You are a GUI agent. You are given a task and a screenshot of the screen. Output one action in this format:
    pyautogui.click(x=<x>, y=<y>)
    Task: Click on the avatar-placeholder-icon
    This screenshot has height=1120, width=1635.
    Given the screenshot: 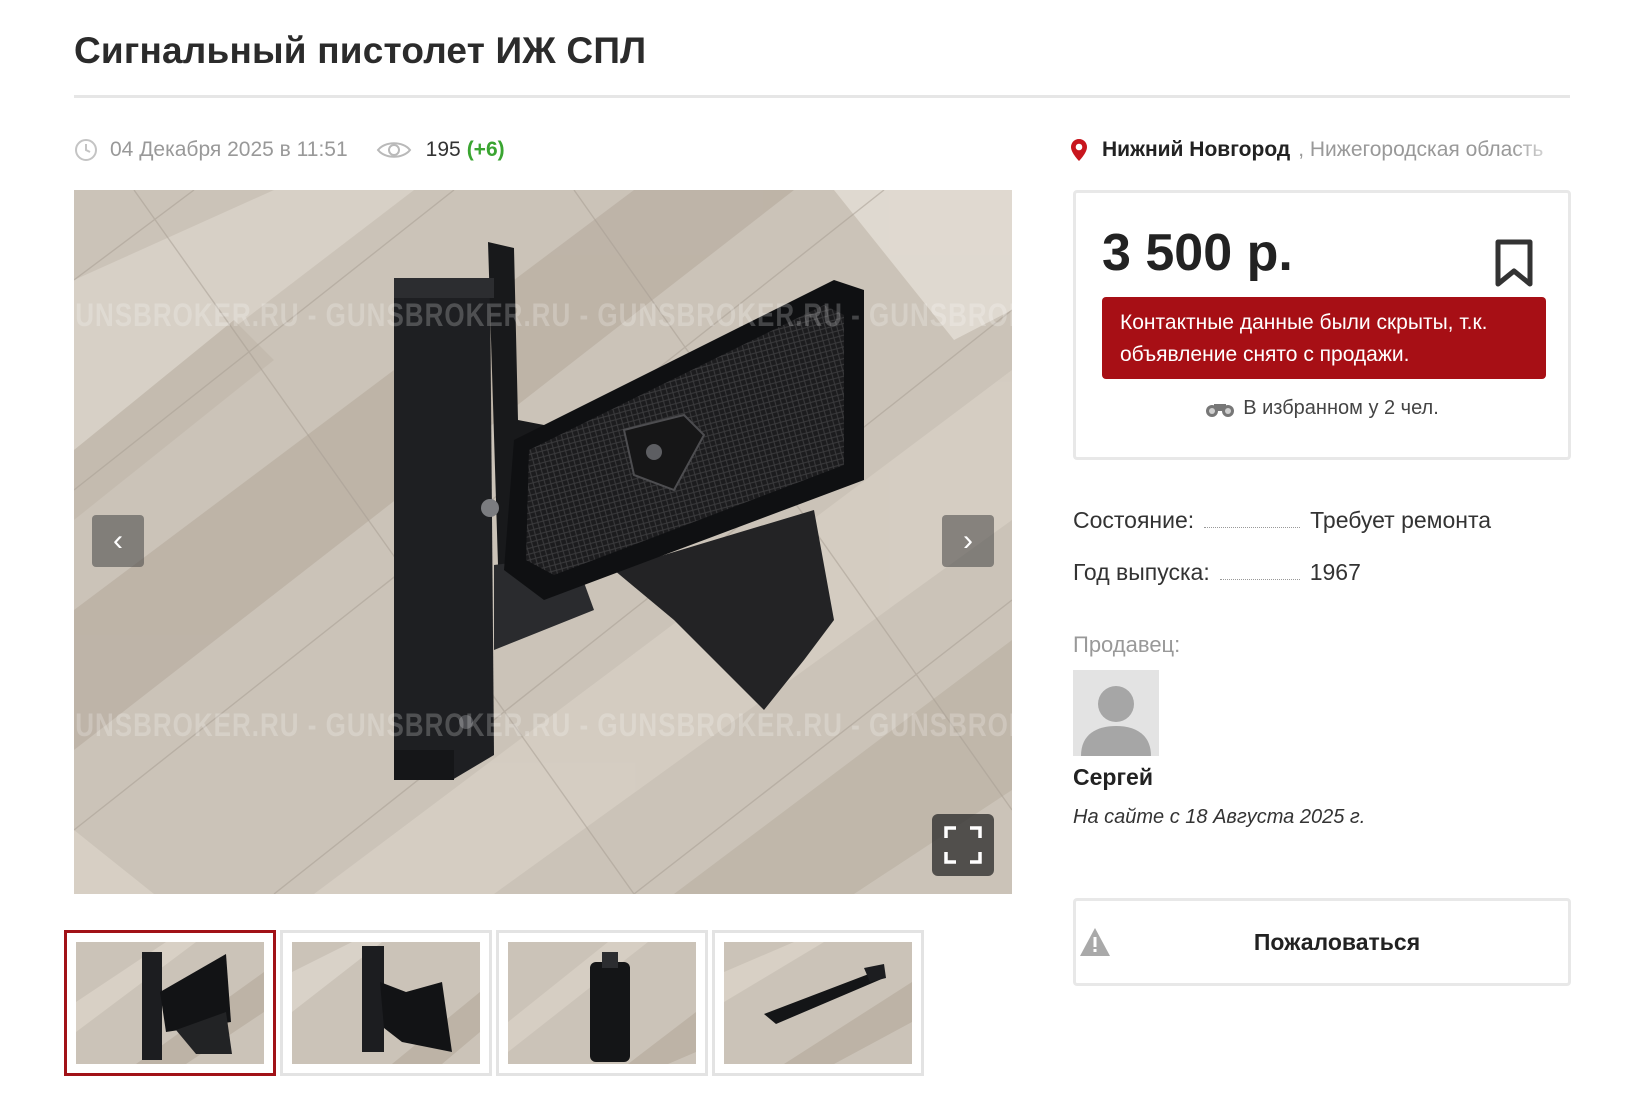 What is the action you would take?
    pyautogui.click(x=1116, y=713)
    